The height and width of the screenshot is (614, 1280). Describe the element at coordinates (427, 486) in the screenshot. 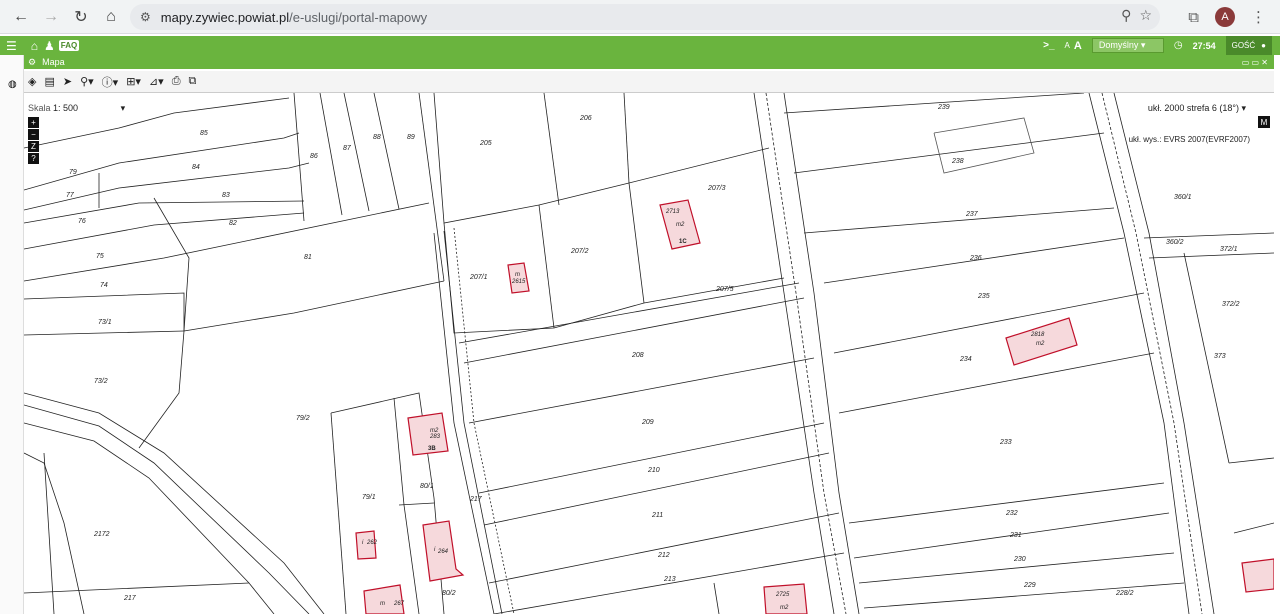

I see `svg-text: 80/1` at that location.